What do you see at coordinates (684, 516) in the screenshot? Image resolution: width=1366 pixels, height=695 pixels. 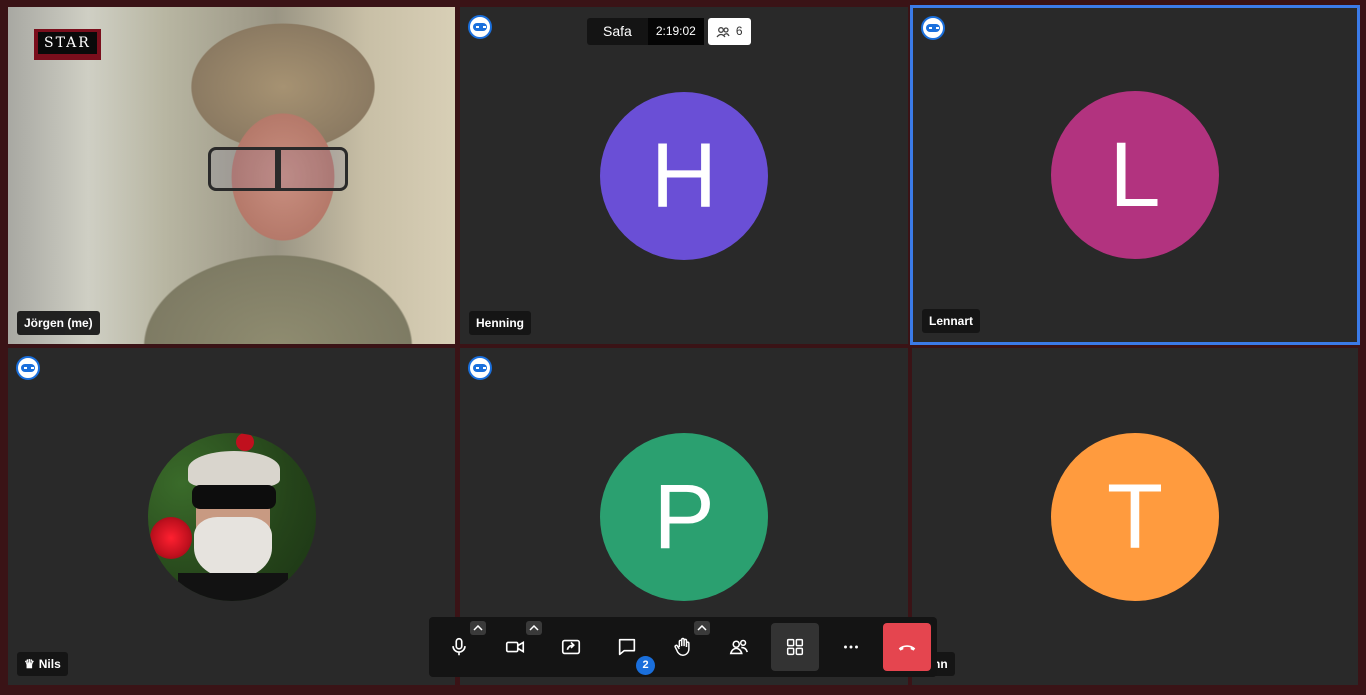 I see `avatar: P` at bounding box center [684, 516].